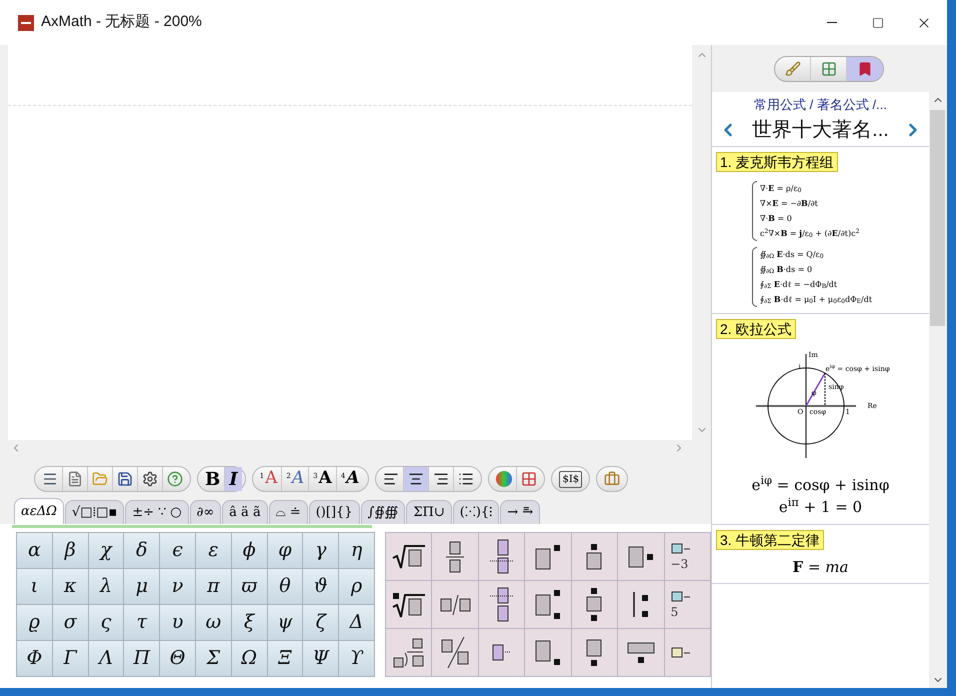 Image resolution: width=956 pixels, height=696 pixels. I want to click on panel-scrollbar, so click(937, 390).